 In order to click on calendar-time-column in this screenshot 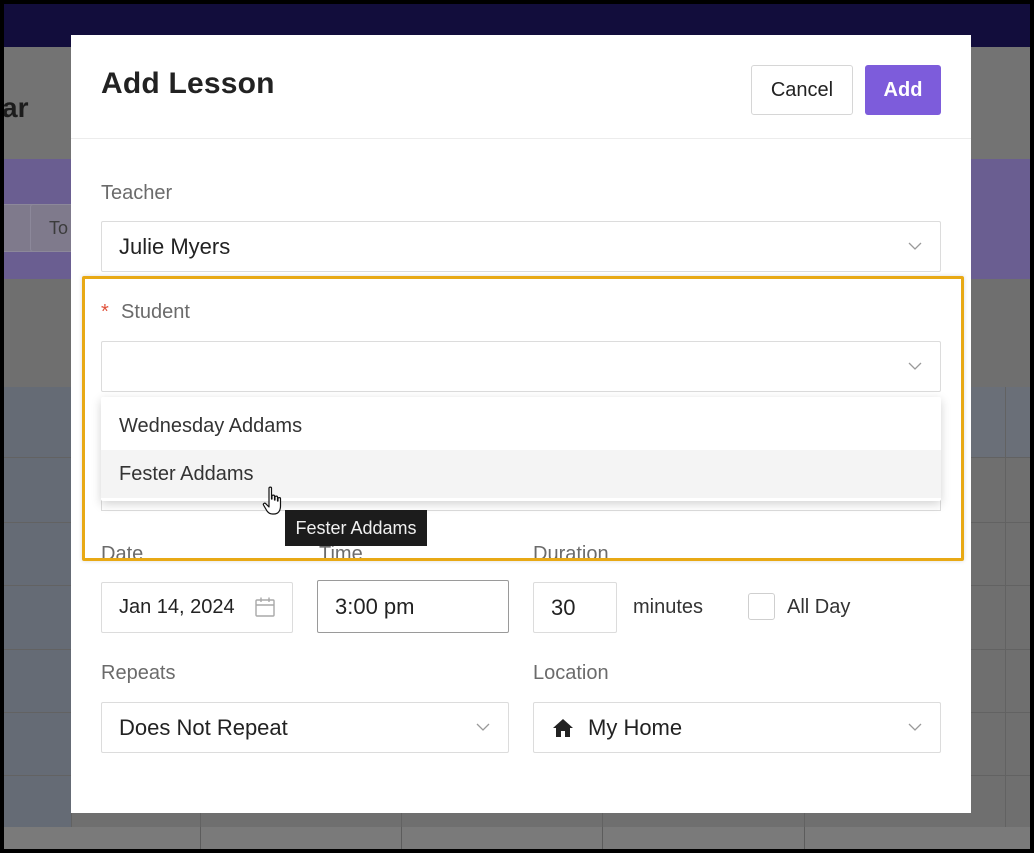, I will do `click(37, 607)`.